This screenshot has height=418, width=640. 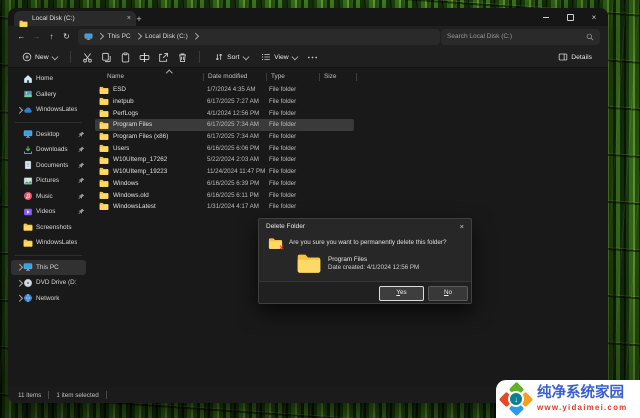 I want to click on gallery-icon, so click(x=28, y=94).